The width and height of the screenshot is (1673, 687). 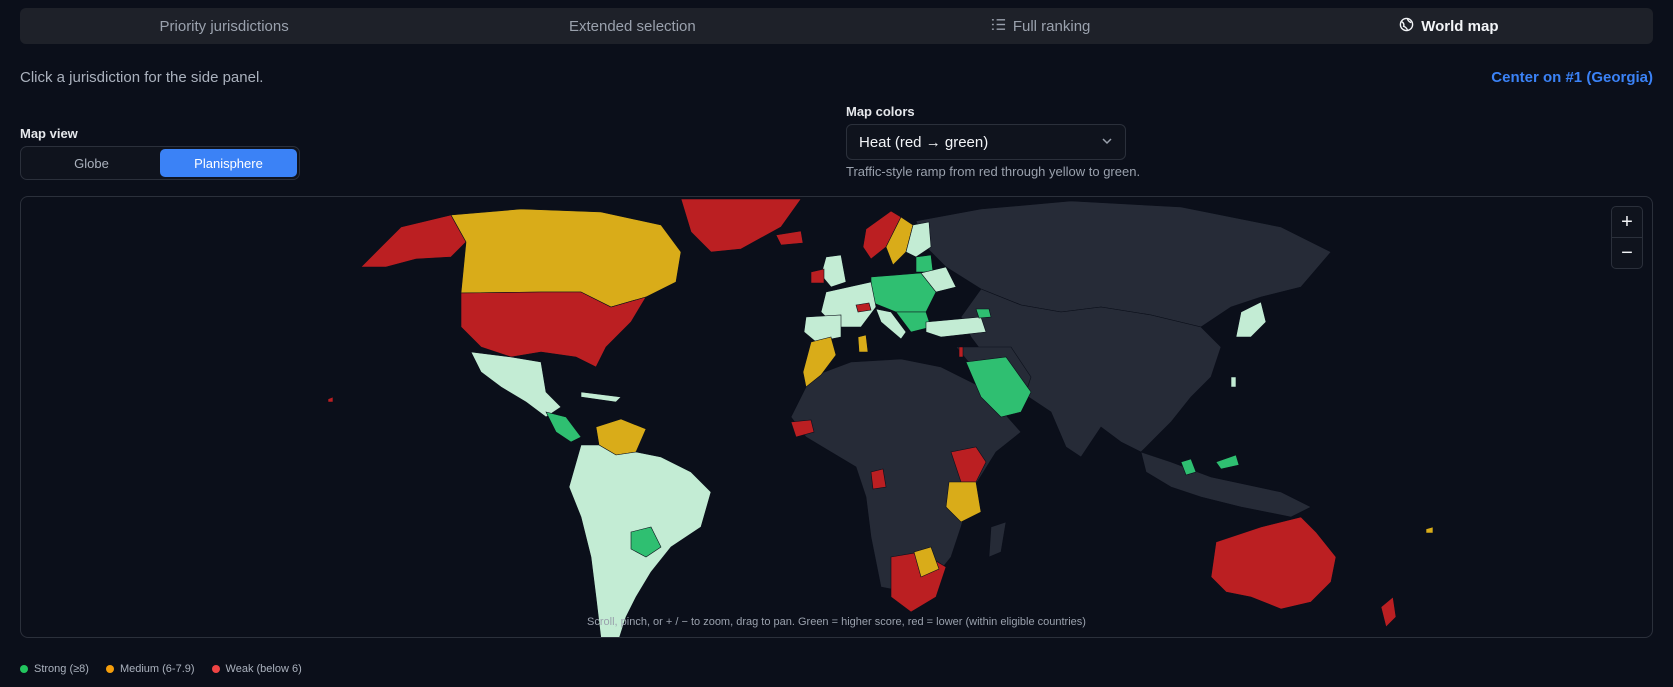 What do you see at coordinates (24, 669) in the screenshot?
I see `strong-dot-icon` at bounding box center [24, 669].